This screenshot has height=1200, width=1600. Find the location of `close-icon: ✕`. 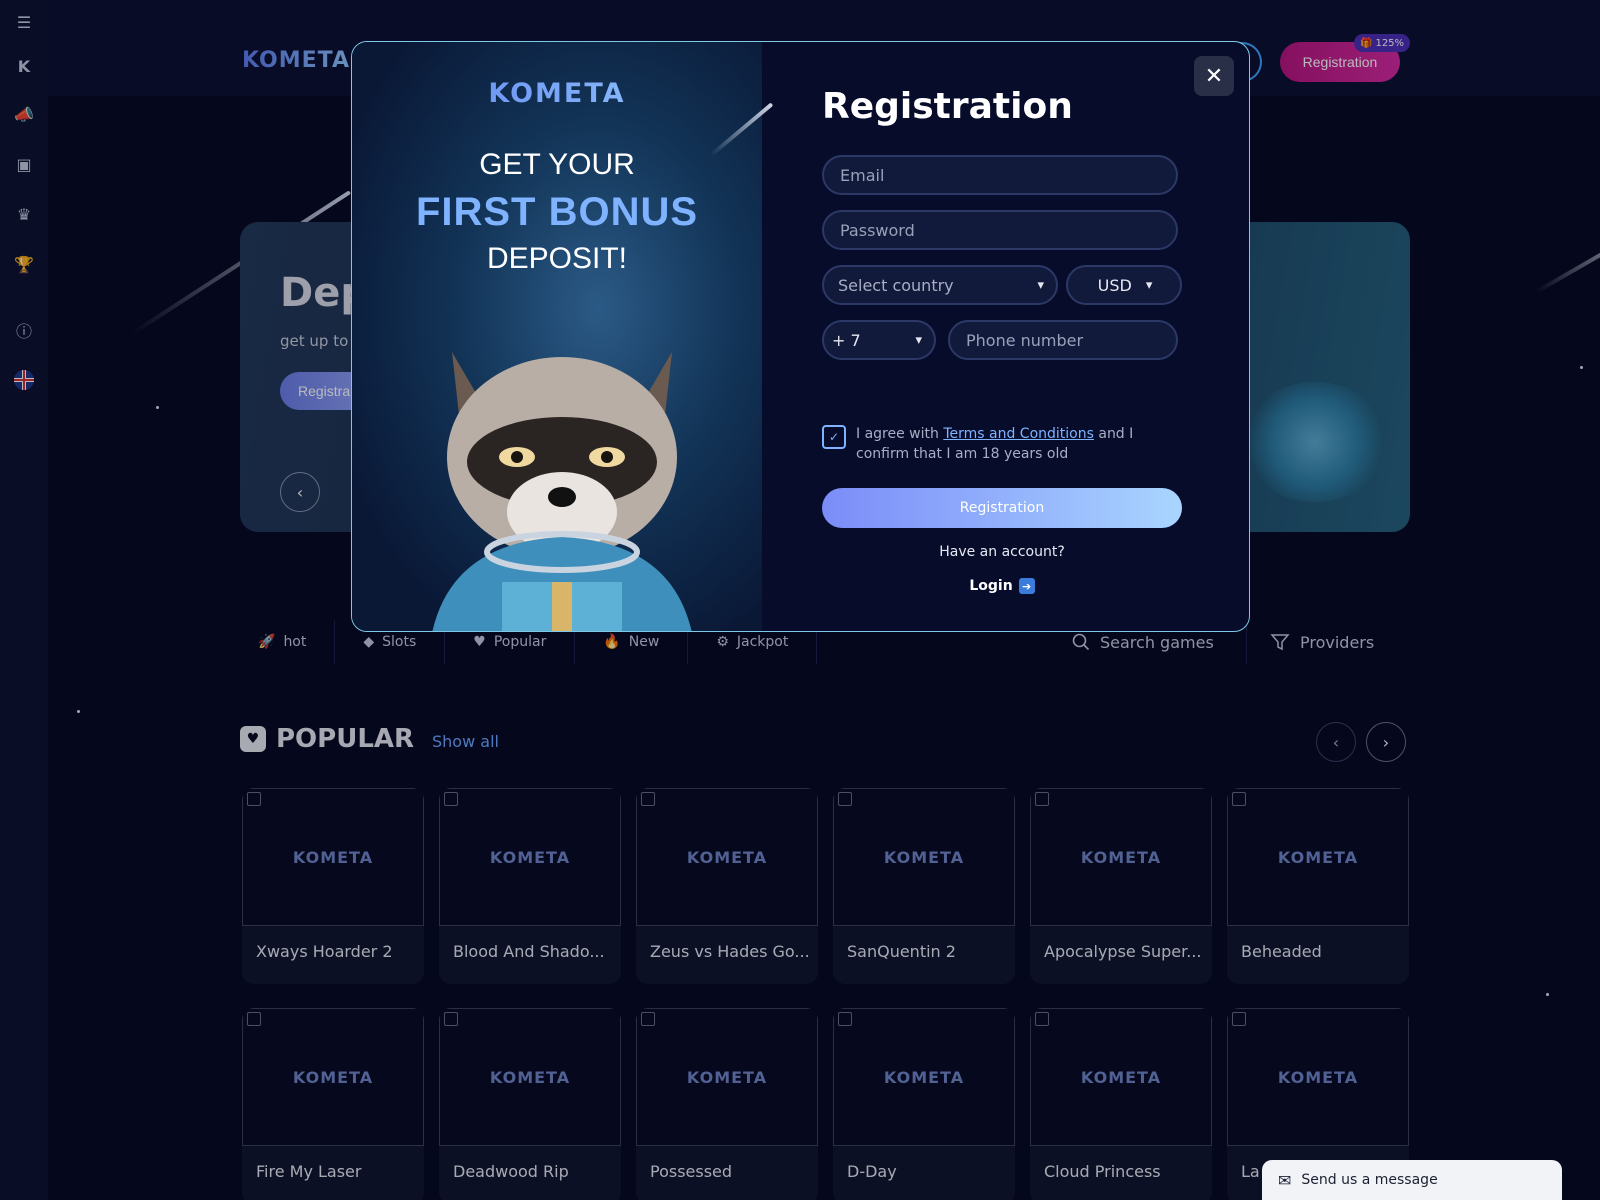

close-icon: ✕ is located at coordinates (1214, 75).